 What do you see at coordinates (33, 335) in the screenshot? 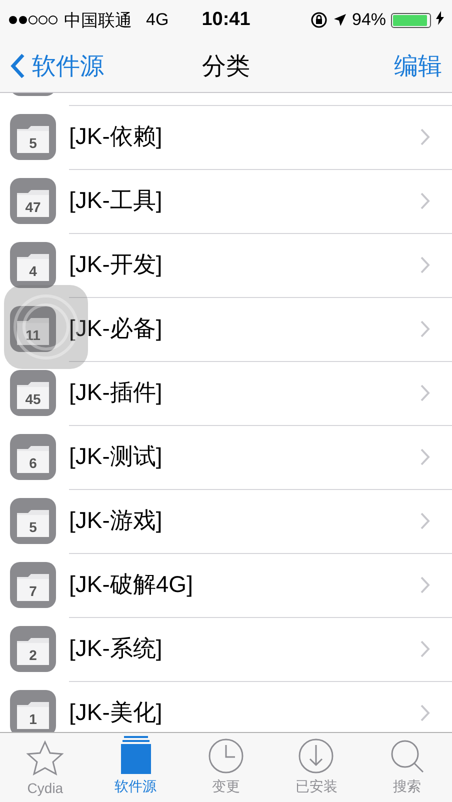
I see `section-count: 11` at bounding box center [33, 335].